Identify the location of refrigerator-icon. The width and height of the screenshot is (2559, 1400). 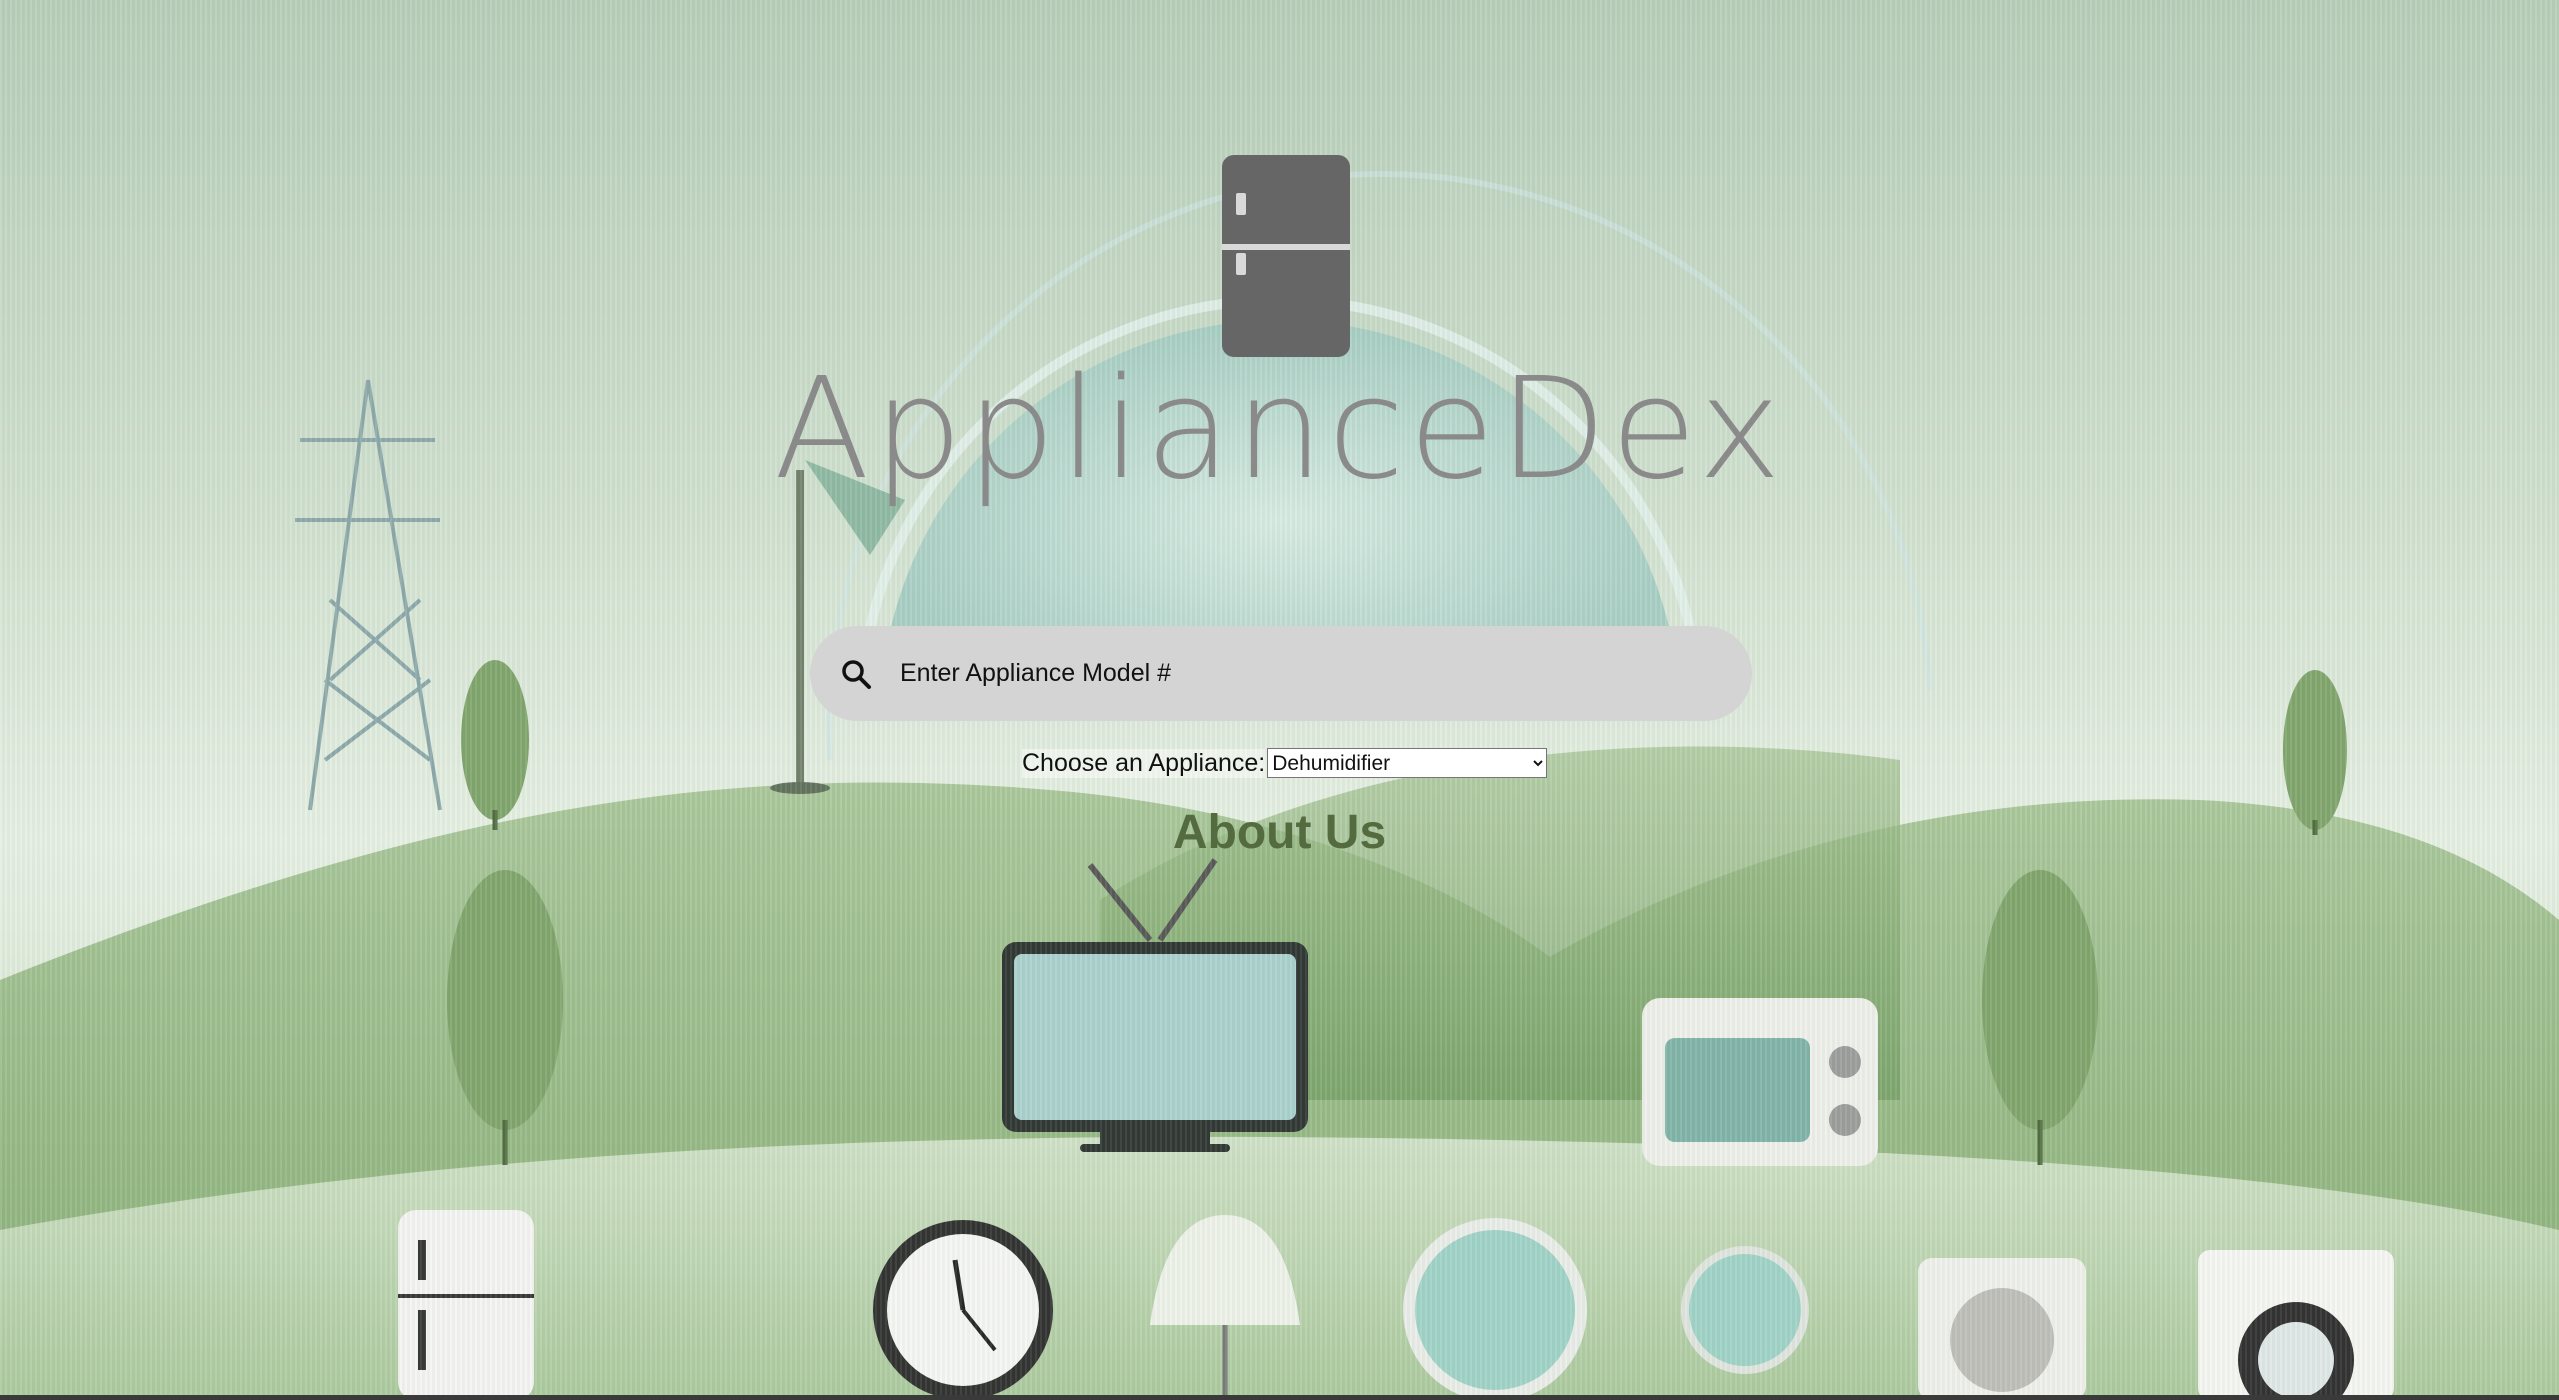
(1286, 256).